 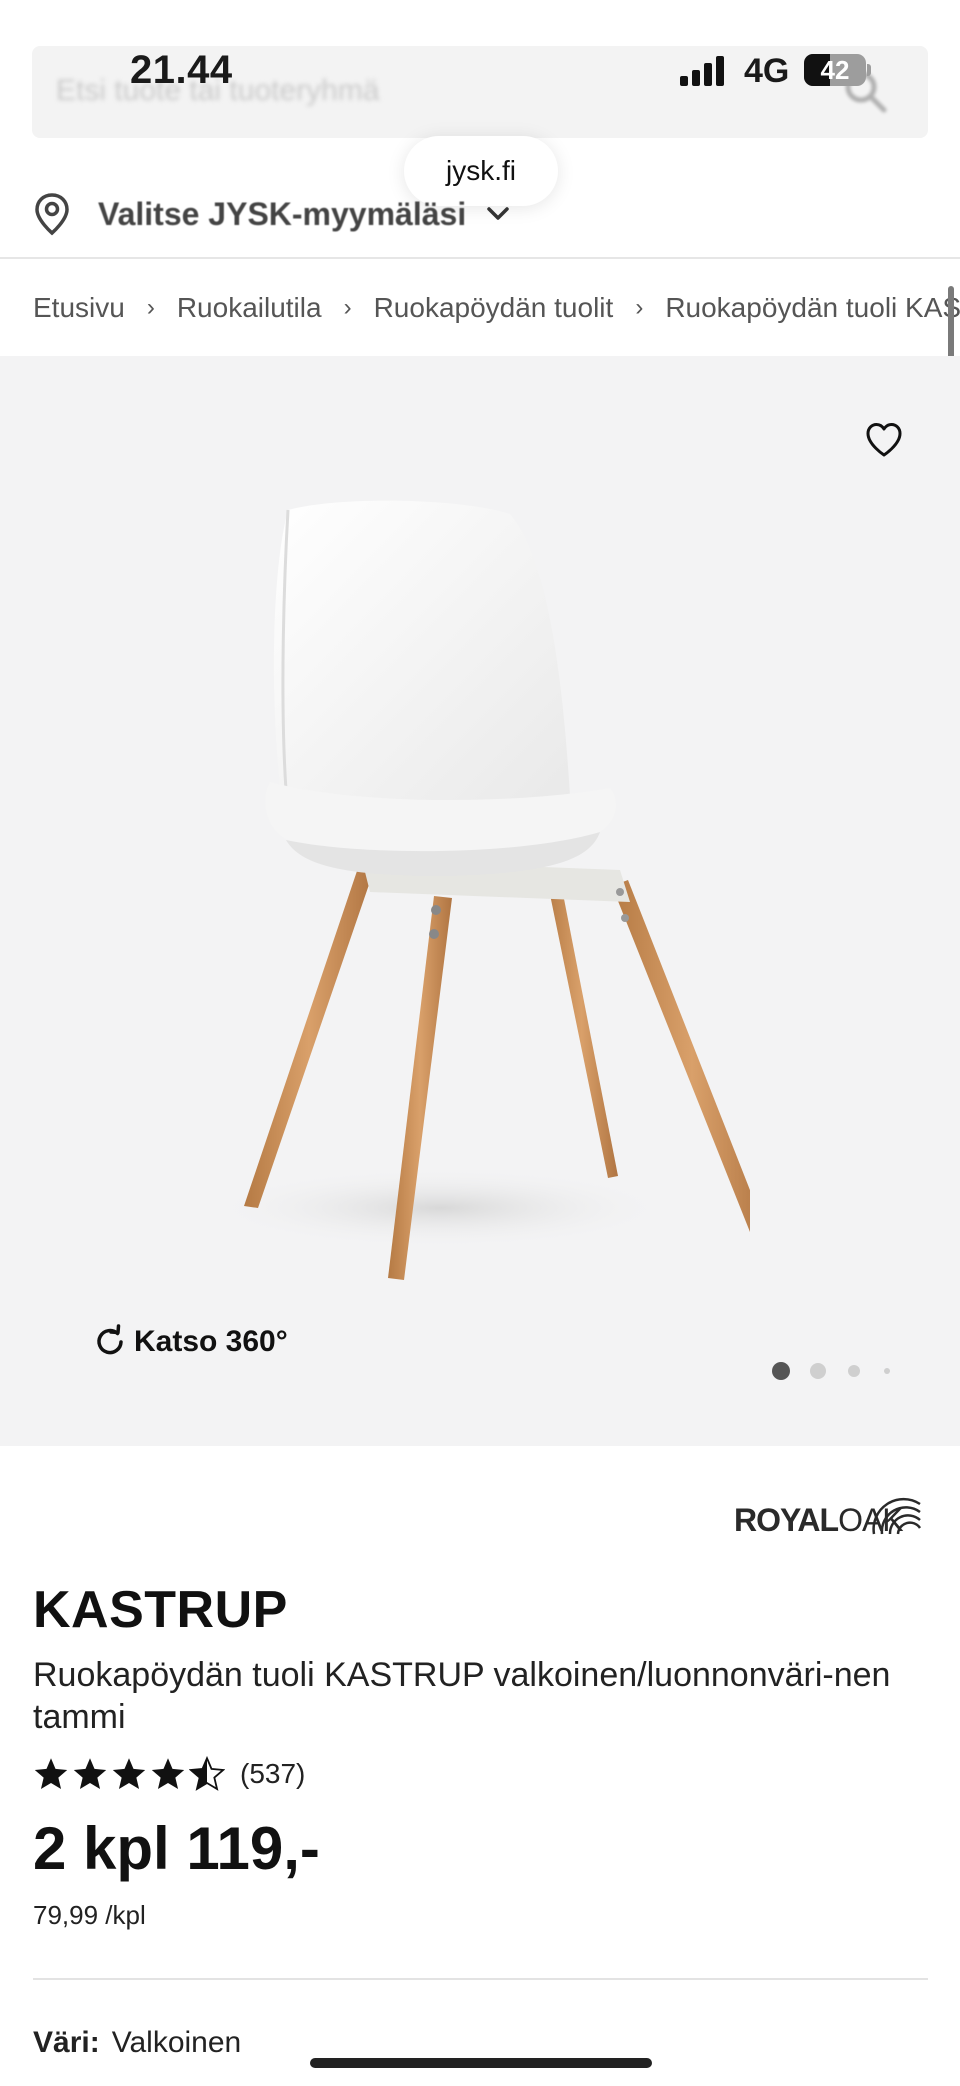 I want to click on rotate-icon, so click(x=110, y=1339).